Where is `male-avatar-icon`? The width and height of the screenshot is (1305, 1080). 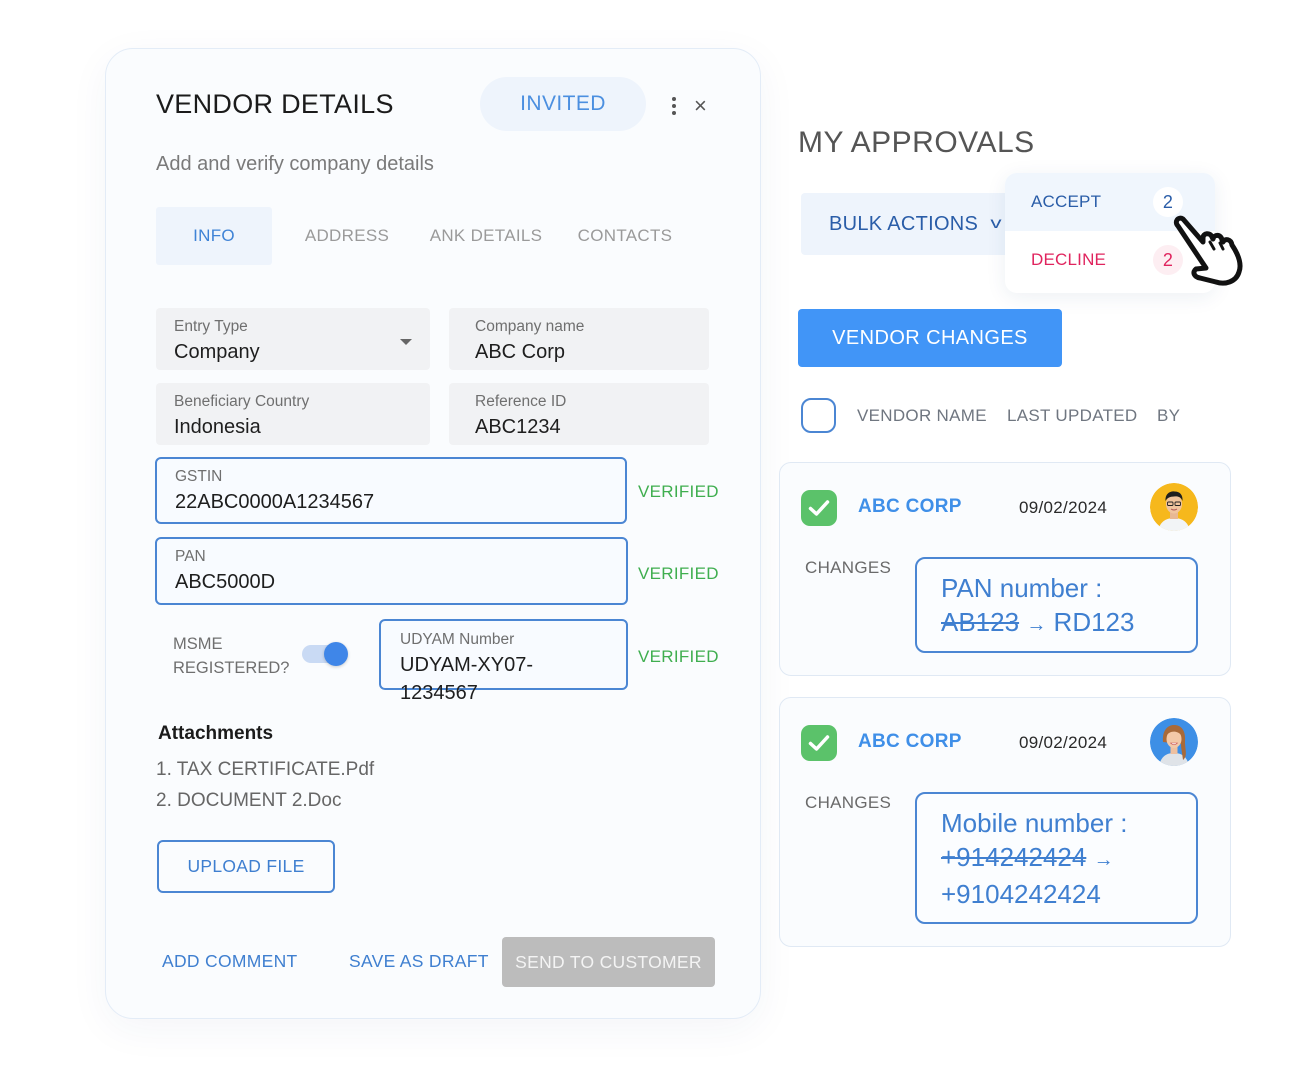 male-avatar-icon is located at coordinates (1174, 507).